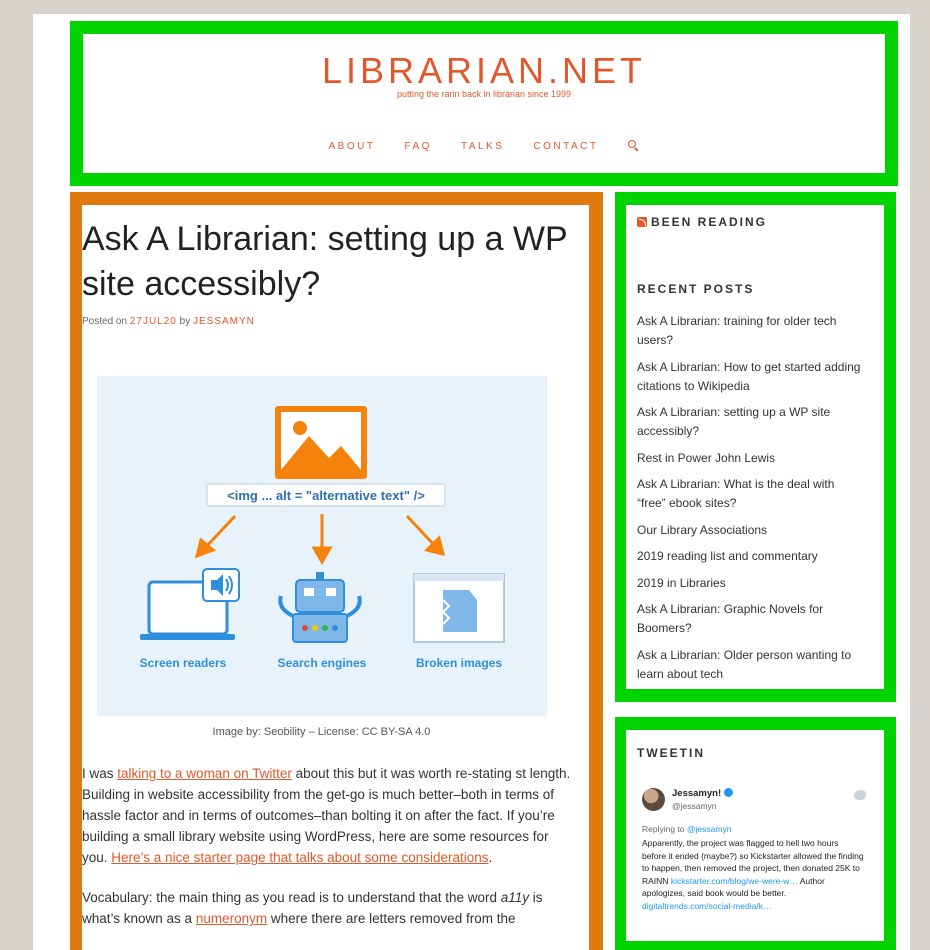 The image size is (930, 950). I want to click on tweet-author: Jessamyn!, so click(703, 794).